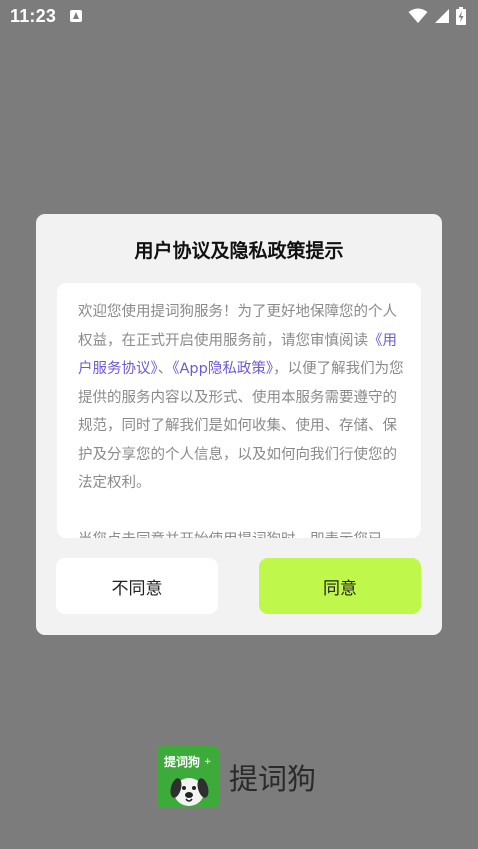  I want to click on battery-charging-icon, so click(461, 16).